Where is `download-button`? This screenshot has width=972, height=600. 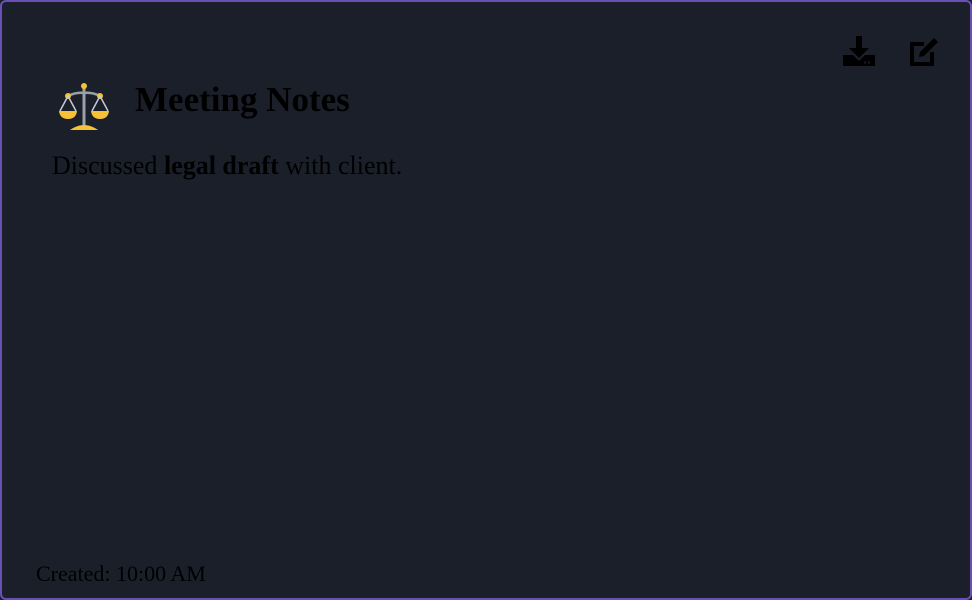
download-button is located at coordinates (859, 51).